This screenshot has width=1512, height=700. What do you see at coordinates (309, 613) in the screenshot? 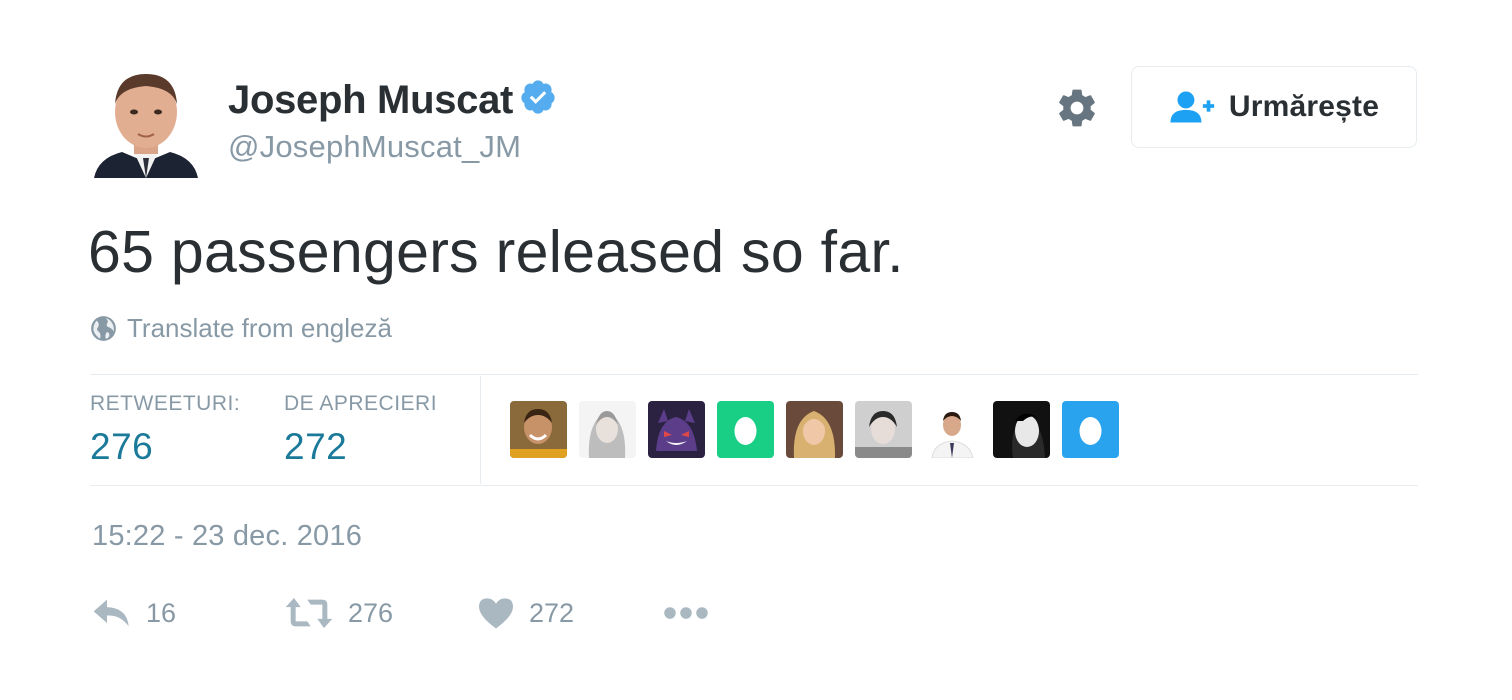
I see `retweet-icon` at bounding box center [309, 613].